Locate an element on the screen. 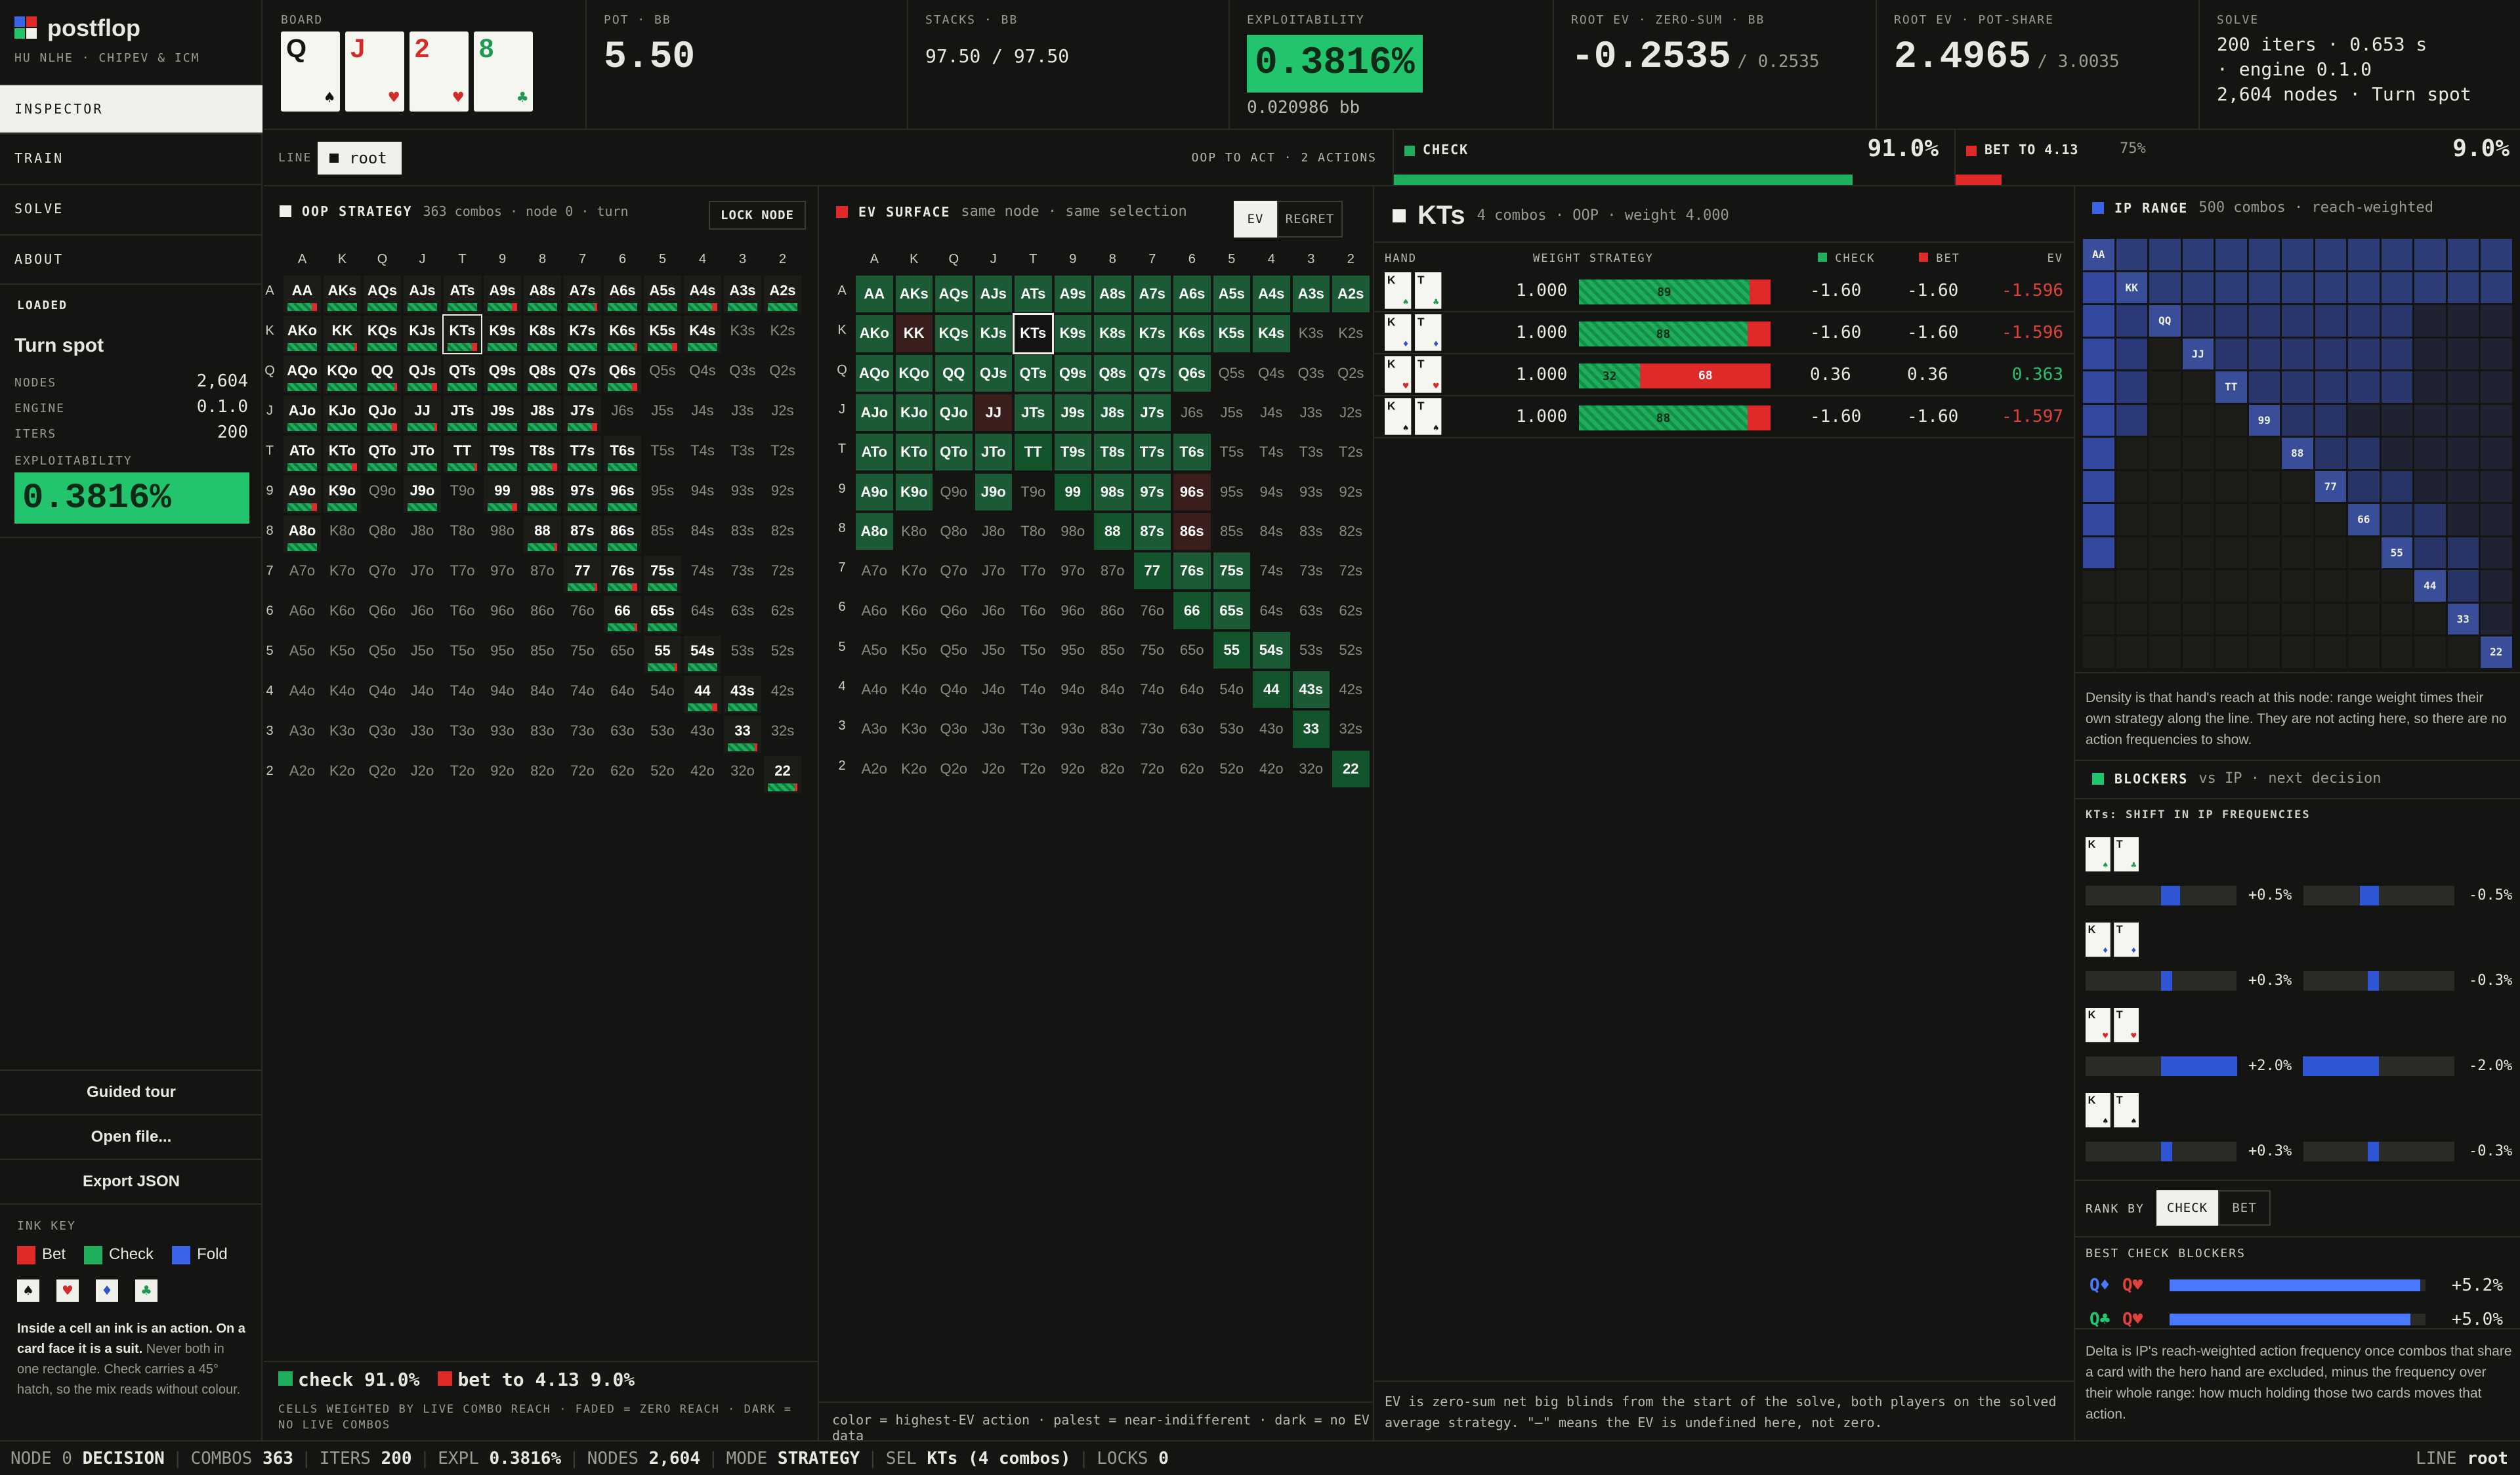 The height and width of the screenshot is (1475, 2520). hand-cell: T8s is located at coordinates (542, 454).